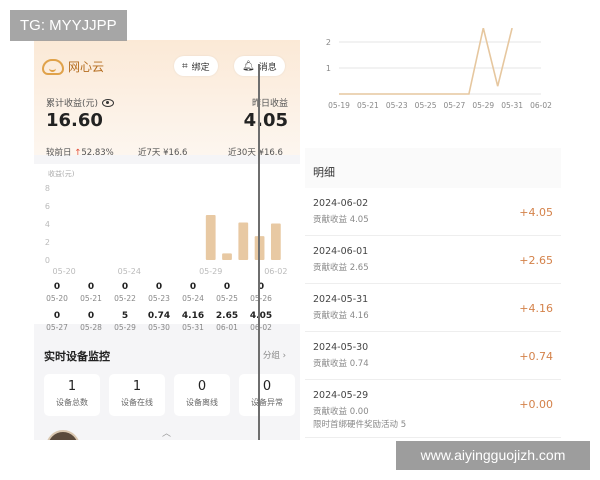 This screenshot has width=600, height=480. I want to click on monitor-label: 设备在线, so click(137, 402).